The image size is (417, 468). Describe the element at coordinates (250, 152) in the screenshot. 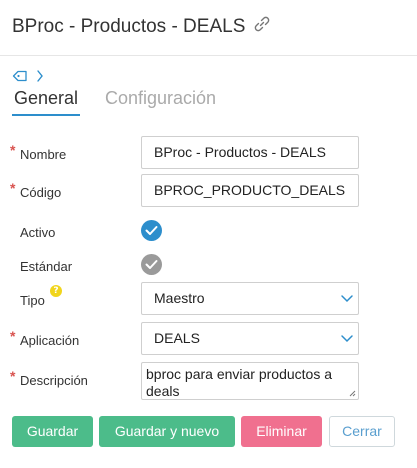

I see `nombre-input: BProc - Productos - DEALS` at that location.